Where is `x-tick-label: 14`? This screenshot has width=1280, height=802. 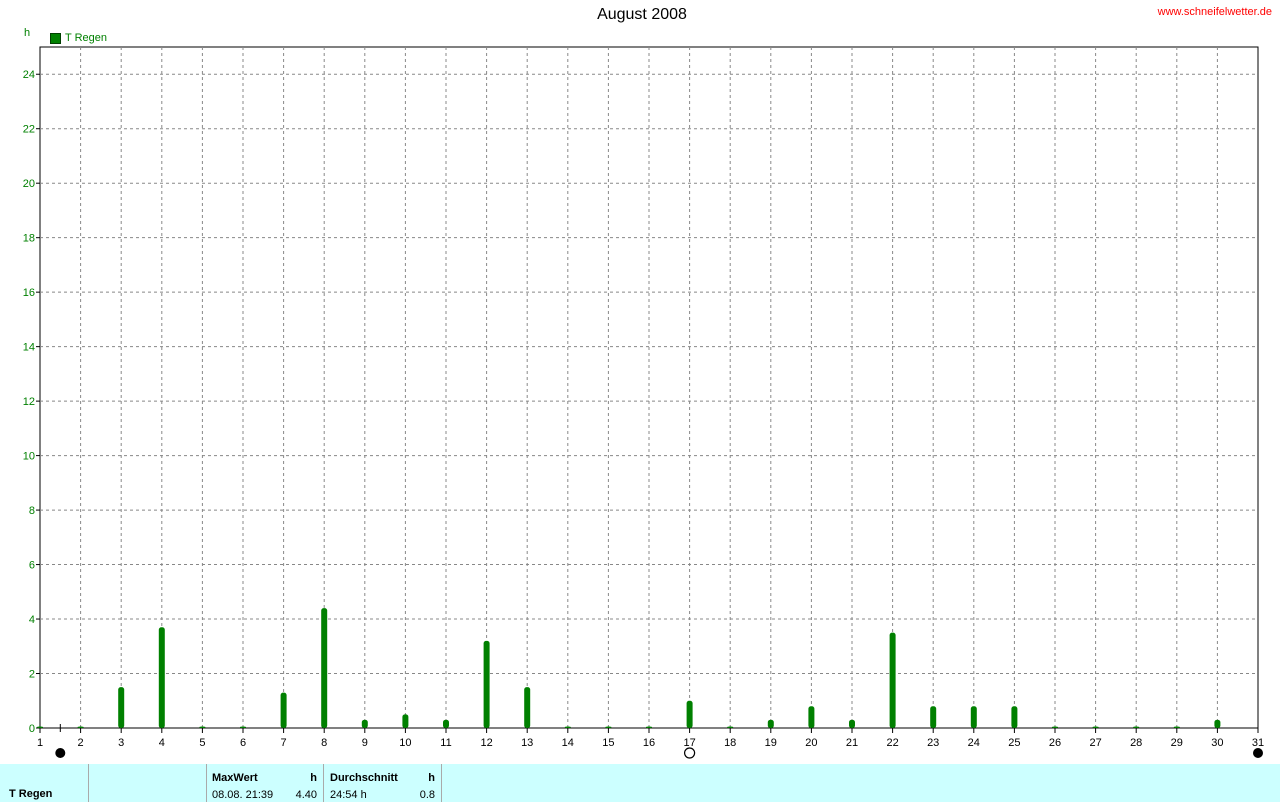
x-tick-label: 14 is located at coordinates (568, 743).